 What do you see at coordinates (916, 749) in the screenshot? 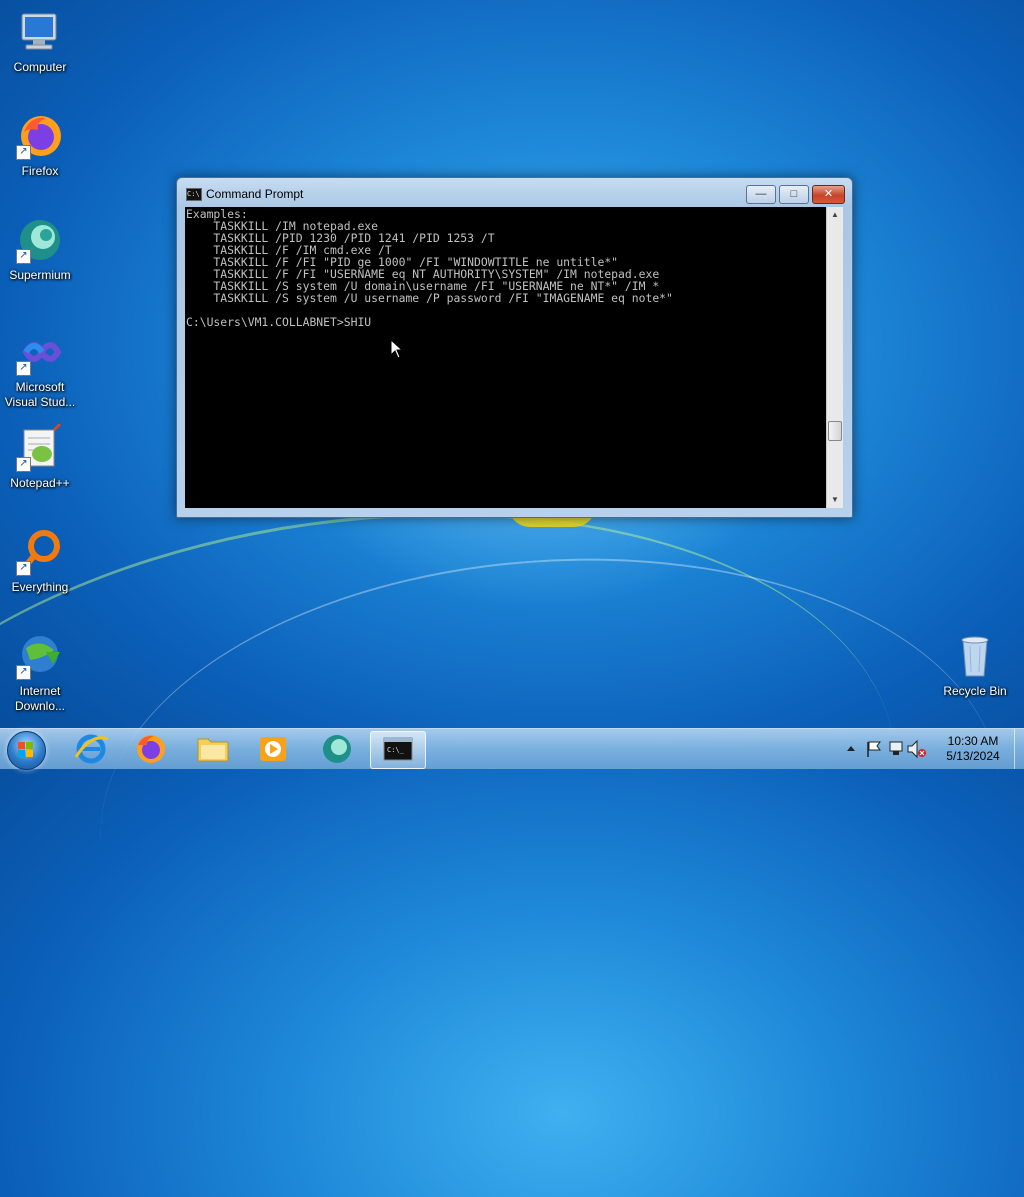
I see `volume-muted-icon` at bounding box center [916, 749].